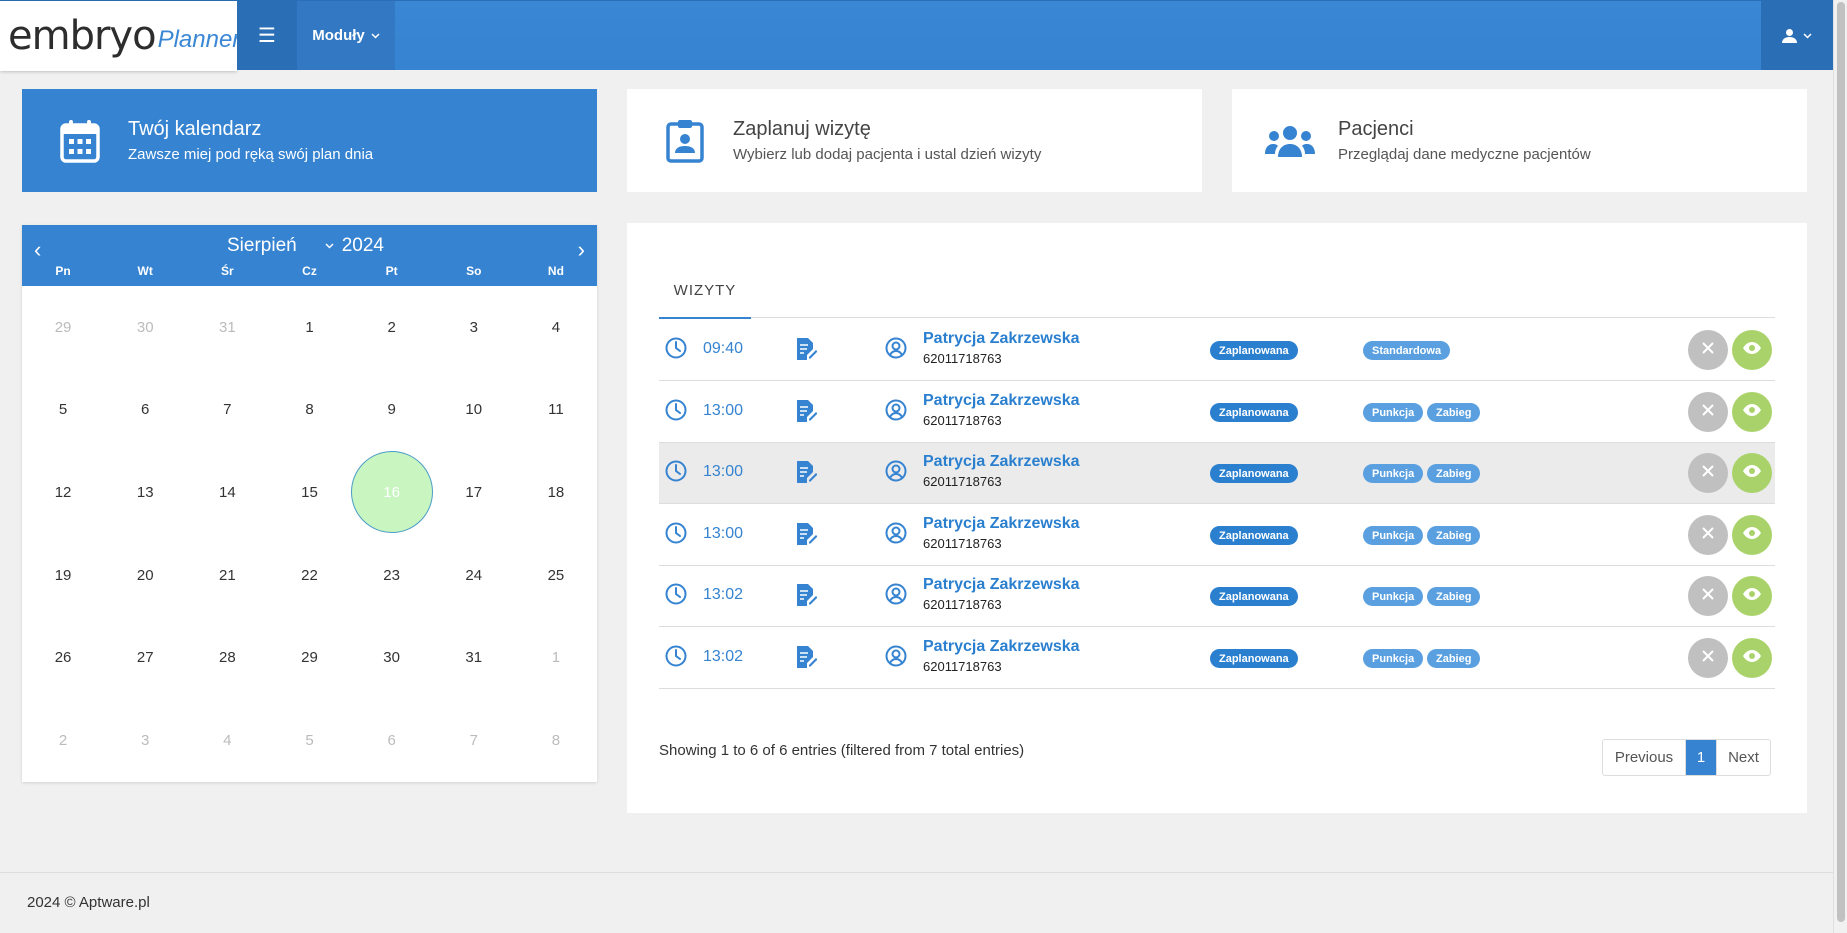  I want to click on calendar-day: 24, so click(474, 575).